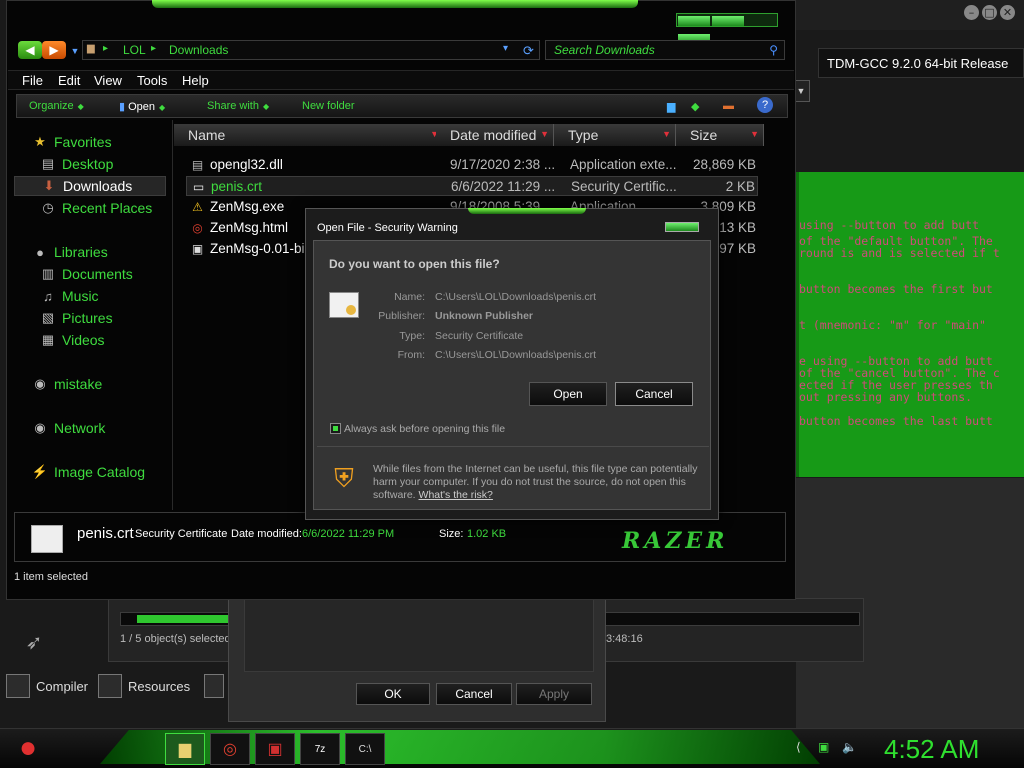  What do you see at coordinates (142, 106) in the screenshot?
I see `open-button: ▮ Open ◆` at bounding box center [142, 106].